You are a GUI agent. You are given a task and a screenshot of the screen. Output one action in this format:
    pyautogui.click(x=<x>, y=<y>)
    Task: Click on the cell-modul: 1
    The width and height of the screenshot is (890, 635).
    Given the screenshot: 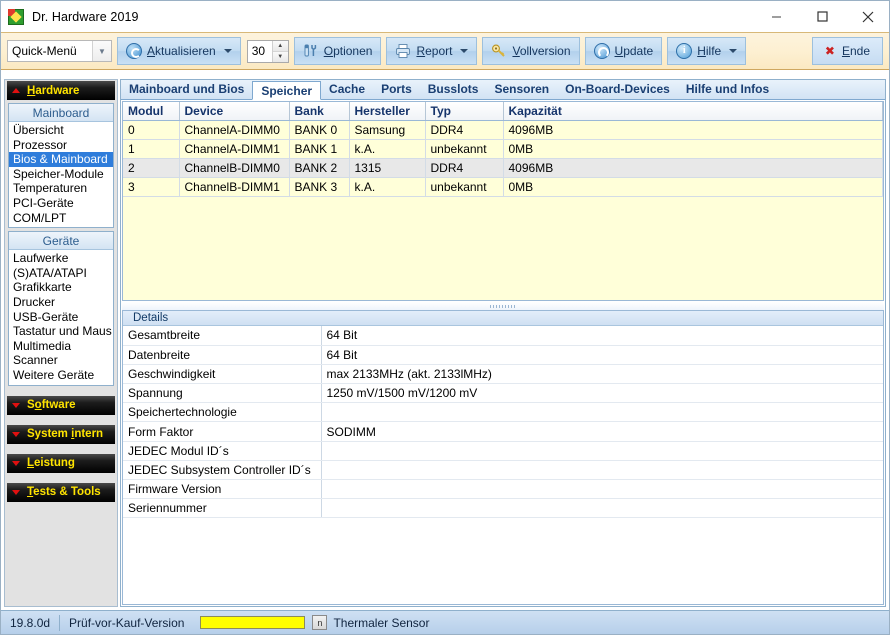 What is the action you would take?
    pyautogui.click(x=151, y=149)
    